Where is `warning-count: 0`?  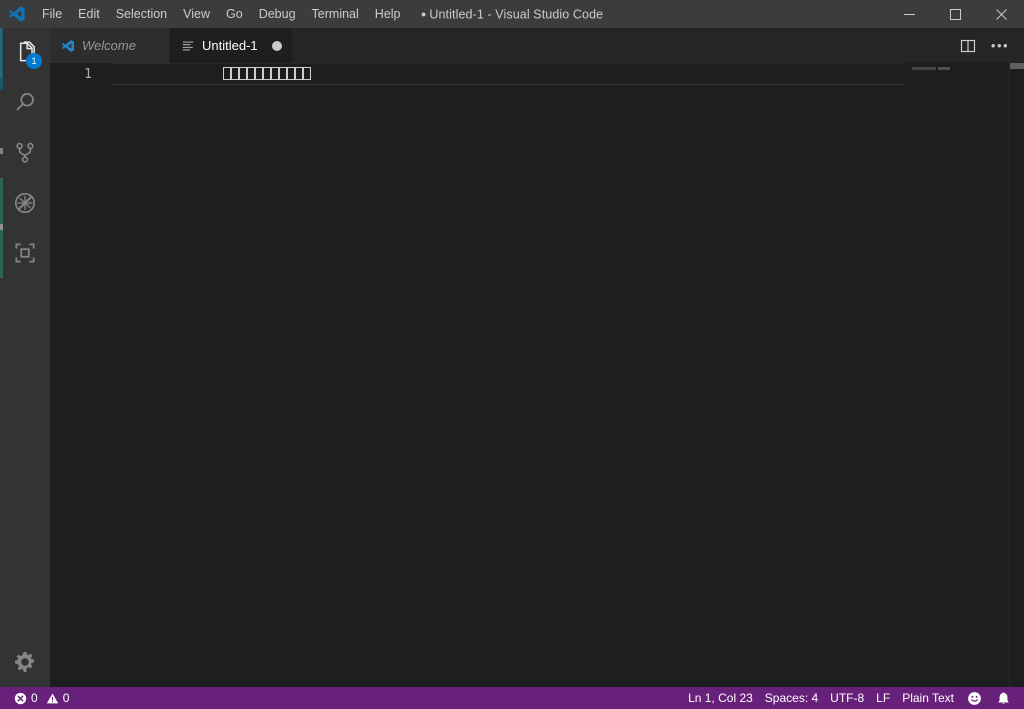
warning-count: 0 is located at coordinates (66, 698).